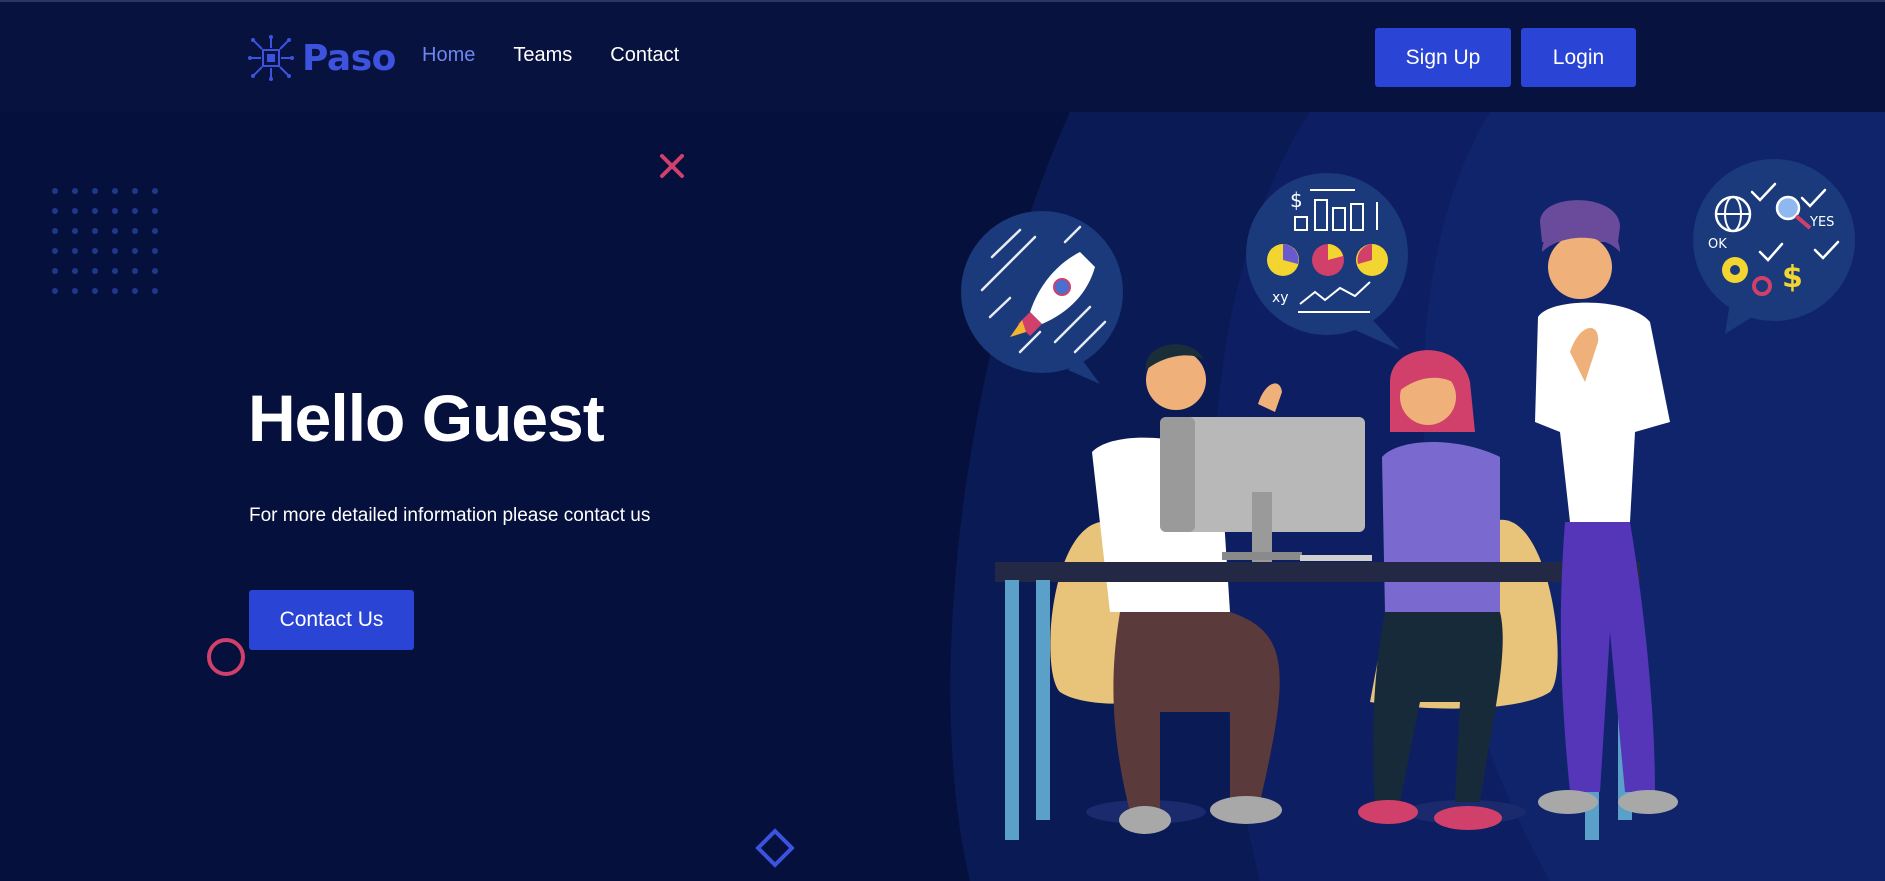 This screenshot has height=881, width=1885. What do you see at coordinates (1578, 57) in the screenshot?
I see `login-button: Login` at bounding box center [1578, 57].